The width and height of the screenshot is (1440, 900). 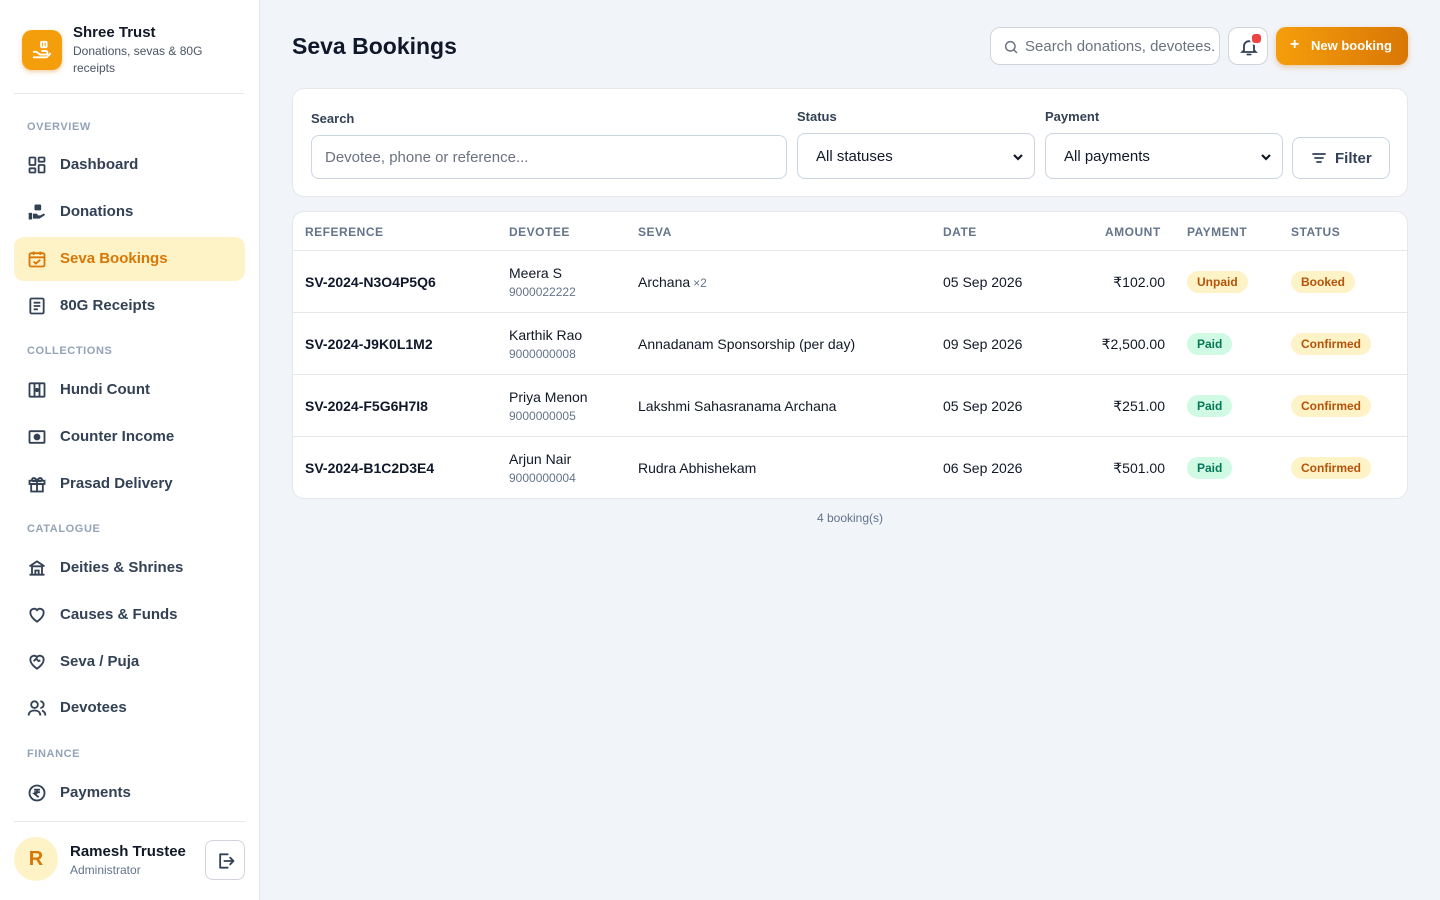 What do you see at coordinates (128, 851) in the screenshot?
I see `user-name: Ramesh Trustee` at bounding box center [128, 851].